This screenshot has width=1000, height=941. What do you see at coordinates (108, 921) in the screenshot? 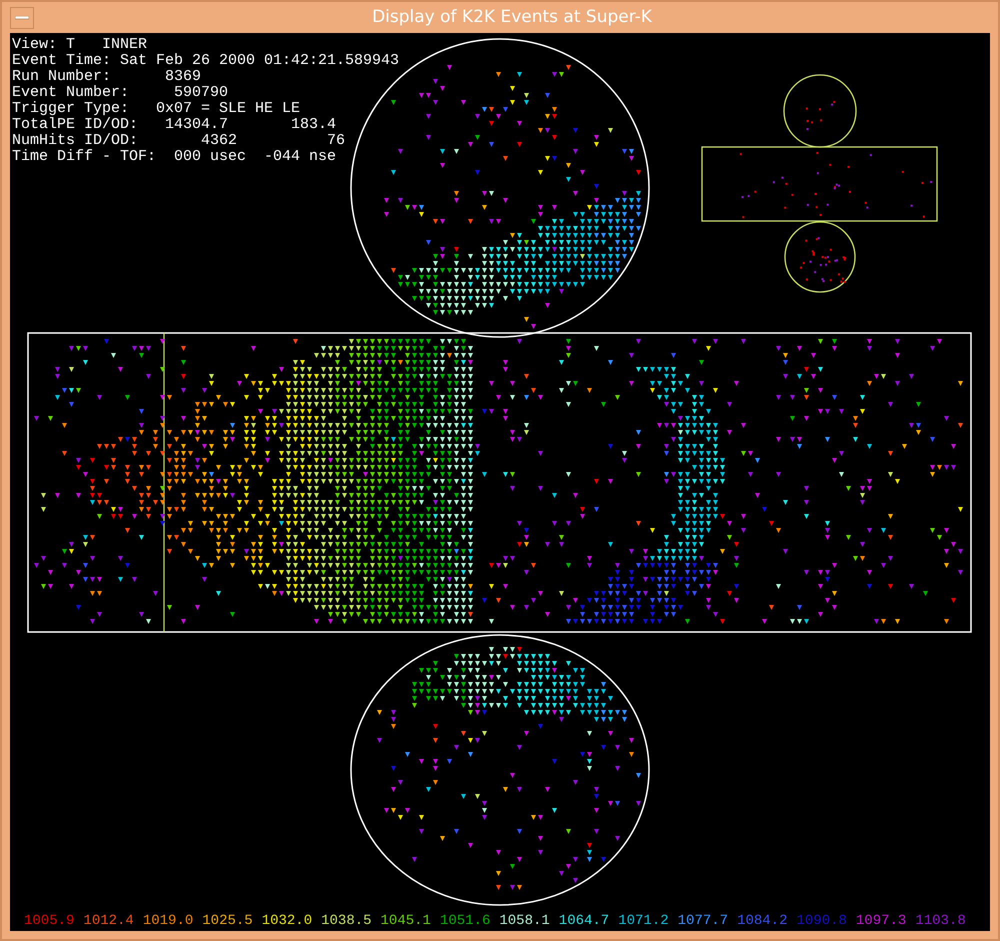
I see `time-scale-label: 1012.4` at bounding box center [108, 921].